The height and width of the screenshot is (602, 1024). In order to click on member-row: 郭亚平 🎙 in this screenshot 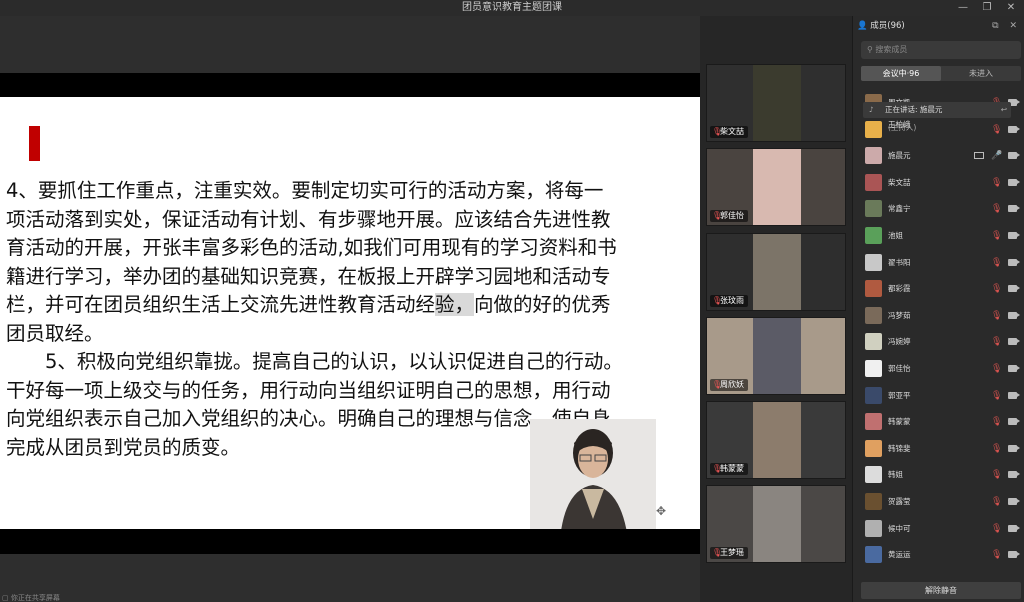, I will do `click(938, 396)`.